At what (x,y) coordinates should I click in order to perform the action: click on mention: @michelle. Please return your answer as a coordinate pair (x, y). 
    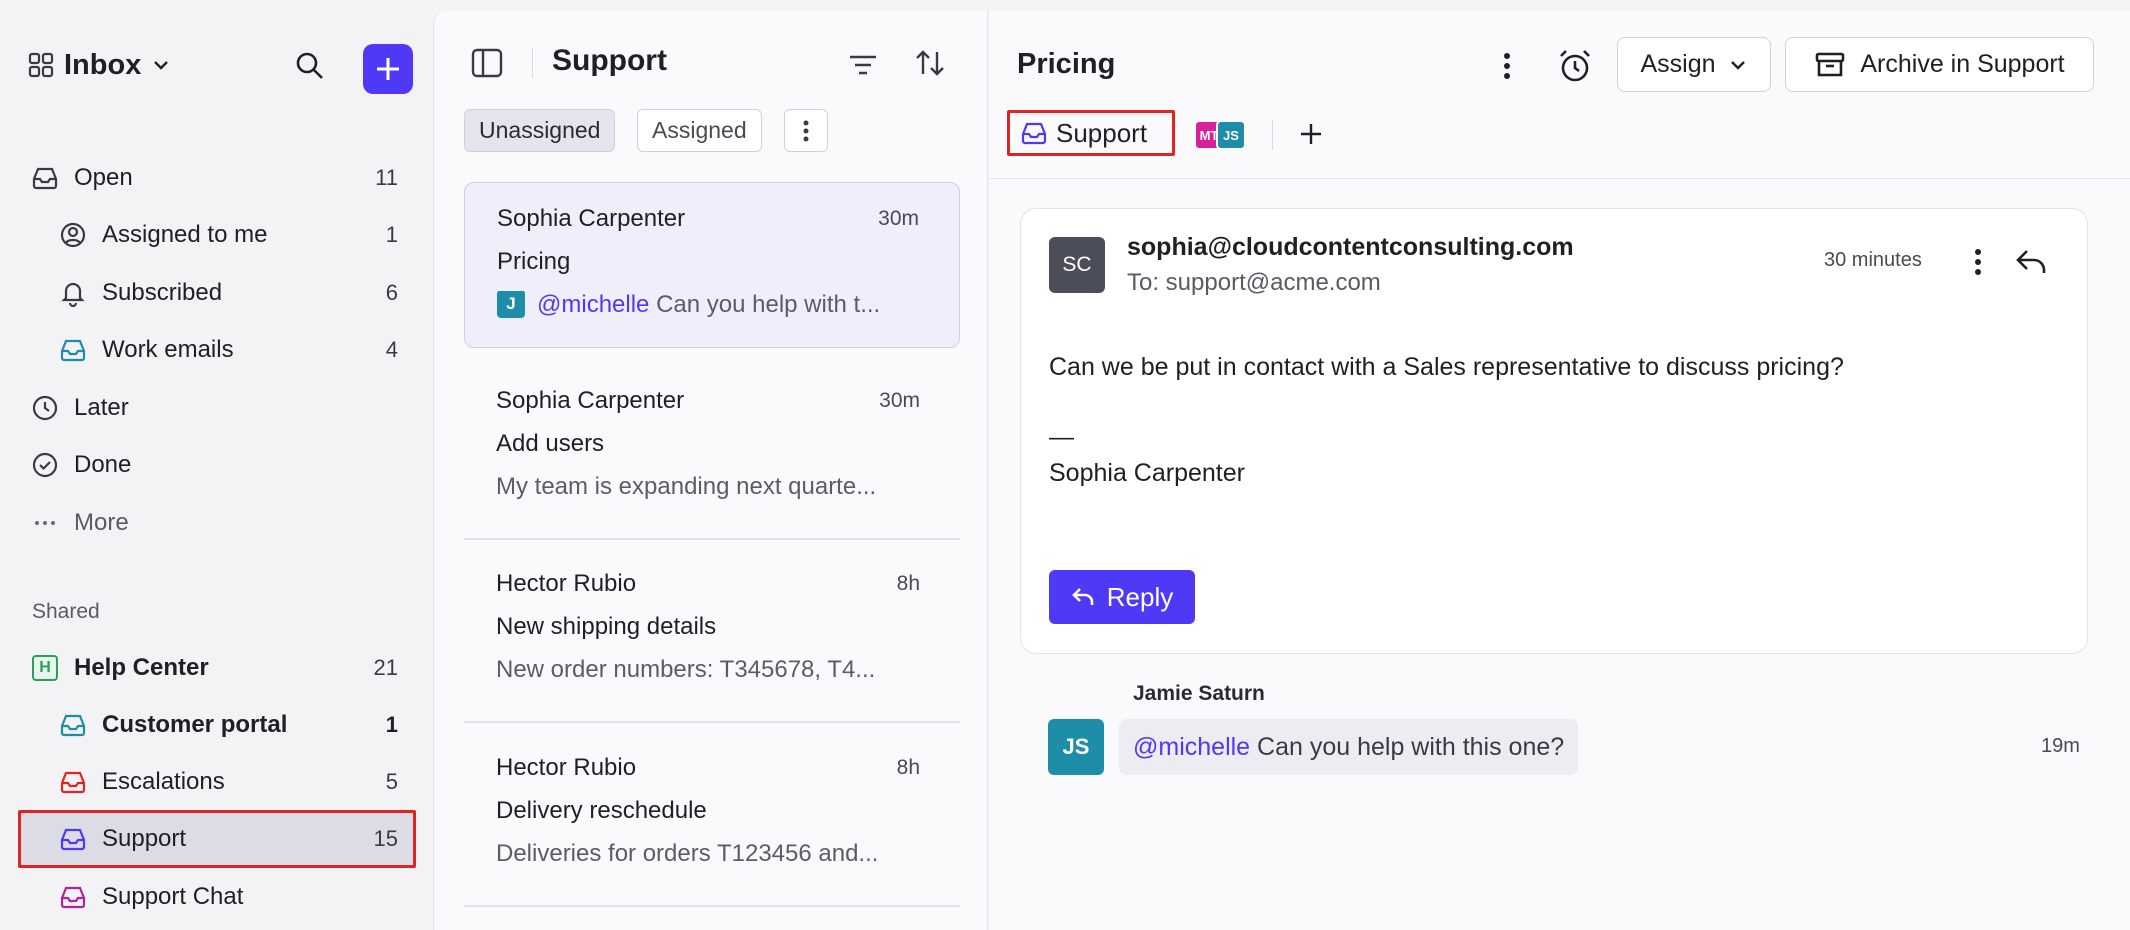
    Looking at the image, I should click on (1192, 746).